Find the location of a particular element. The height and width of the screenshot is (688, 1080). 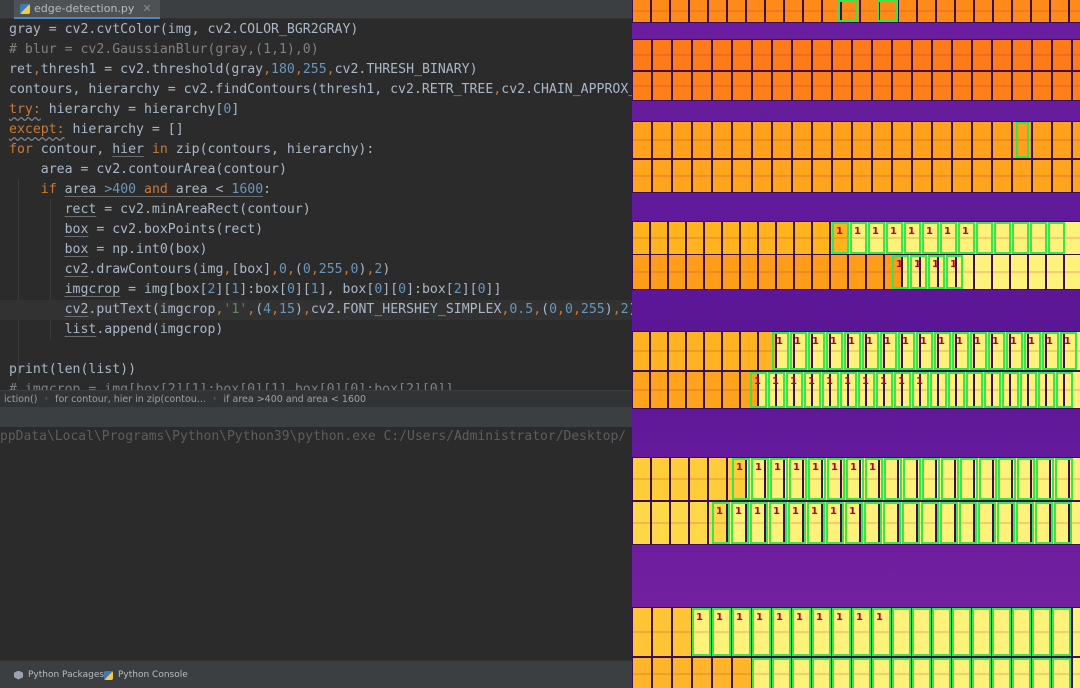

code-line: print(len(list)) is located at coordinates (72, 370).